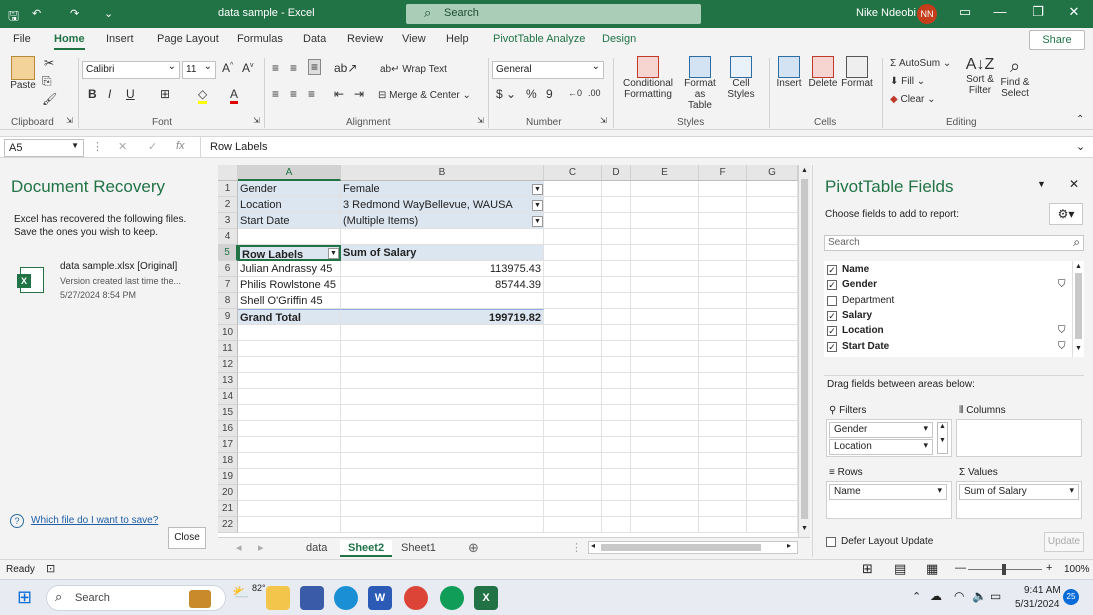 The width and height of the screenshot is (1093, 615). Describe the element at coordinates (857, 315) in the screenshot. I see `field-label: Salary` at that location.